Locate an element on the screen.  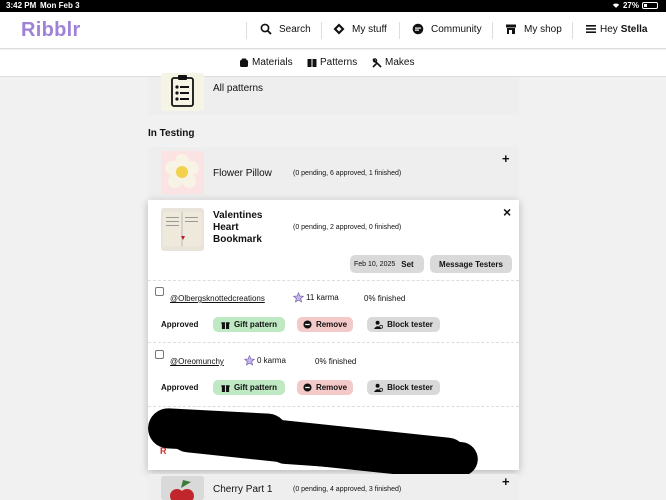
tester-karma: 0 karma is located at coordinates (265, 360).